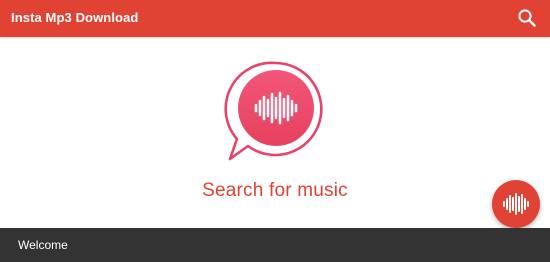 The width and height of the screenshot is (550, 262). I want to click on app-bar: Insta Mp3 Download, so click(275, 18).